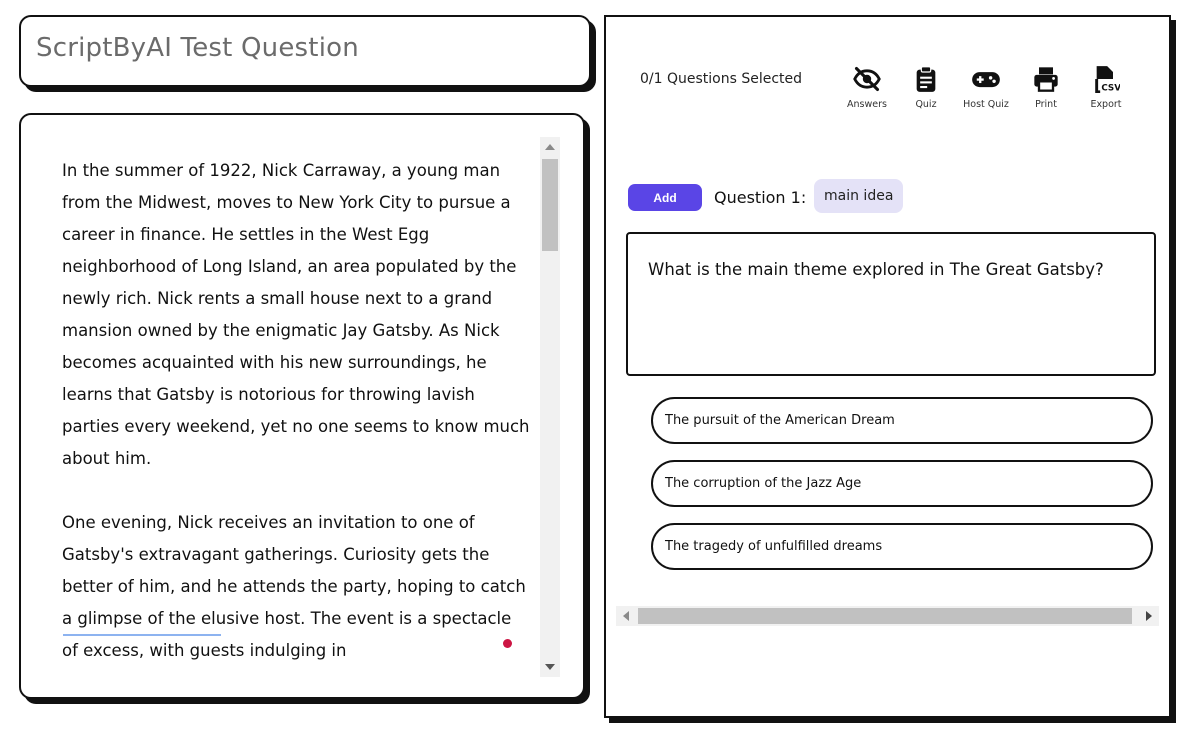 This screenshot has width=1191, height=739. What do you see at coordinates (626, 616) in the screenshot?
I see `scroll-left-arrow-icon` at bounding box center [626, 616].